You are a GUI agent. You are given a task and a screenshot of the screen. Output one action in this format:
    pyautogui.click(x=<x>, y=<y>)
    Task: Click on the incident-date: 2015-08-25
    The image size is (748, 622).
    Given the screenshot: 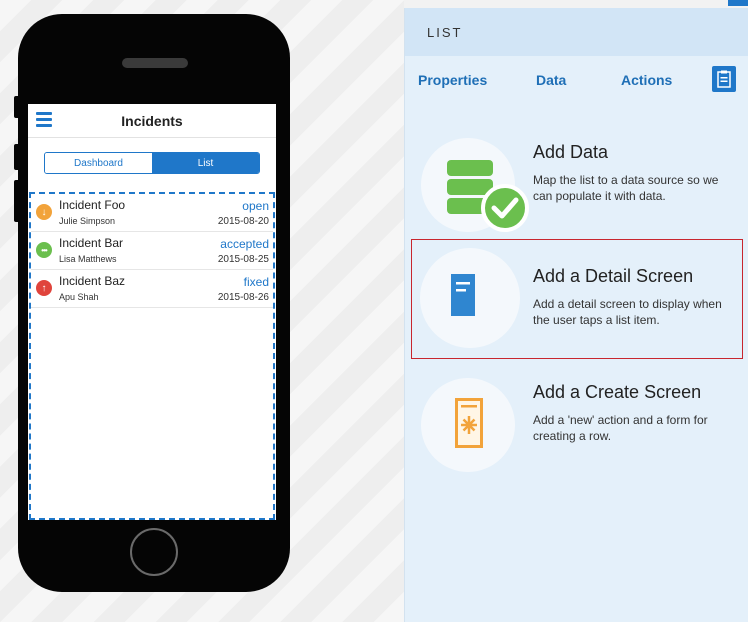 What is the action you would take?
    pyautogui.click(x=243, y=259)
    